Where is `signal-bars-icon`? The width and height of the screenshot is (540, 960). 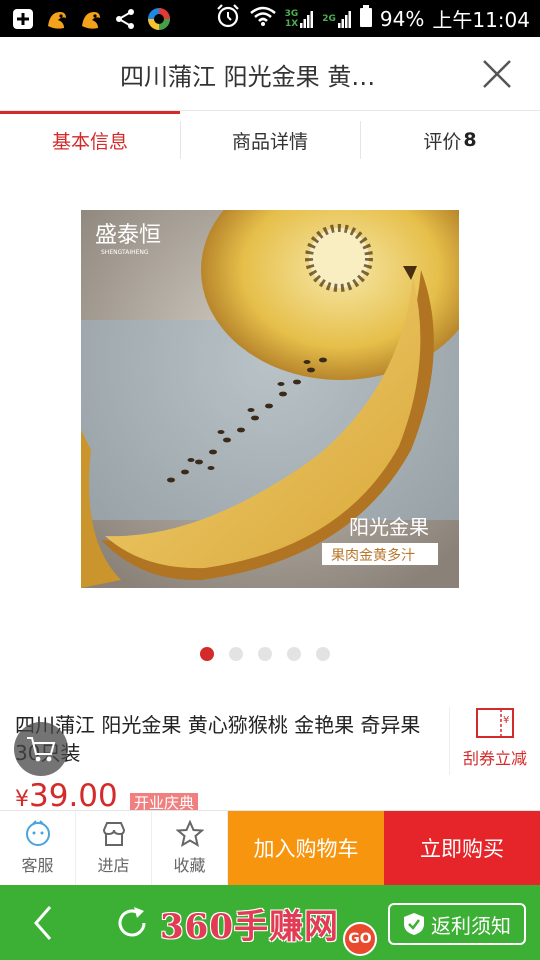
signal-bars-icon is located at coordinates (307, 19).